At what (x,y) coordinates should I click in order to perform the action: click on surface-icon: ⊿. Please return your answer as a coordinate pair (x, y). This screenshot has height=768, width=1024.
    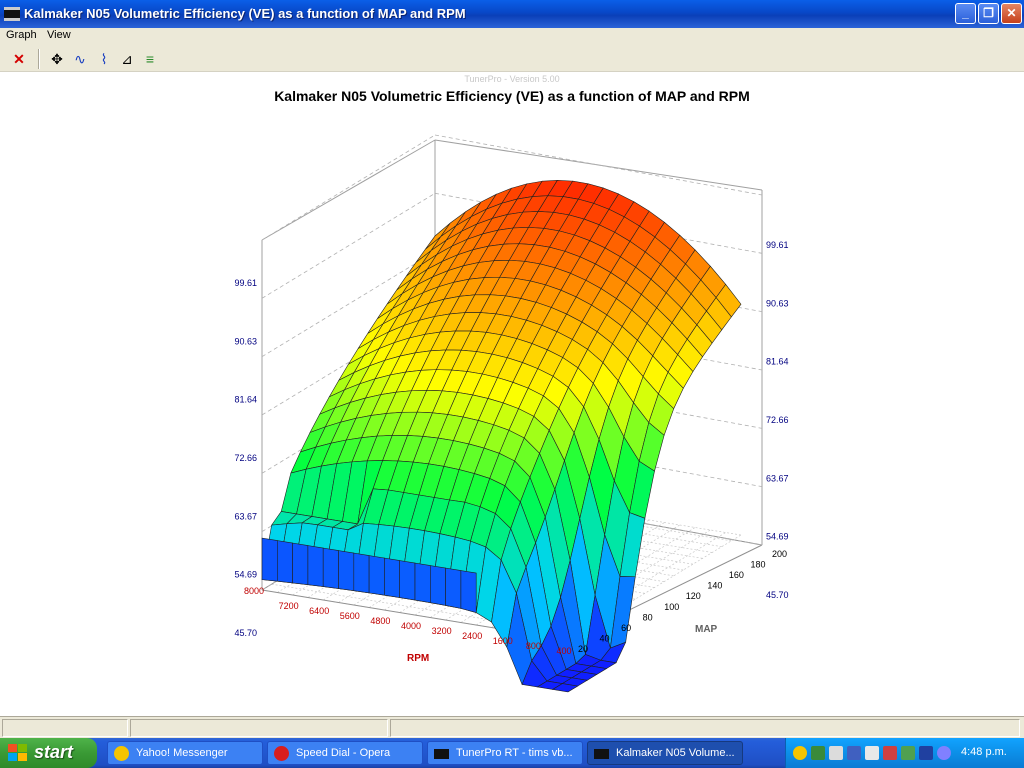
    Looking at the image, I should click on (127, 59).